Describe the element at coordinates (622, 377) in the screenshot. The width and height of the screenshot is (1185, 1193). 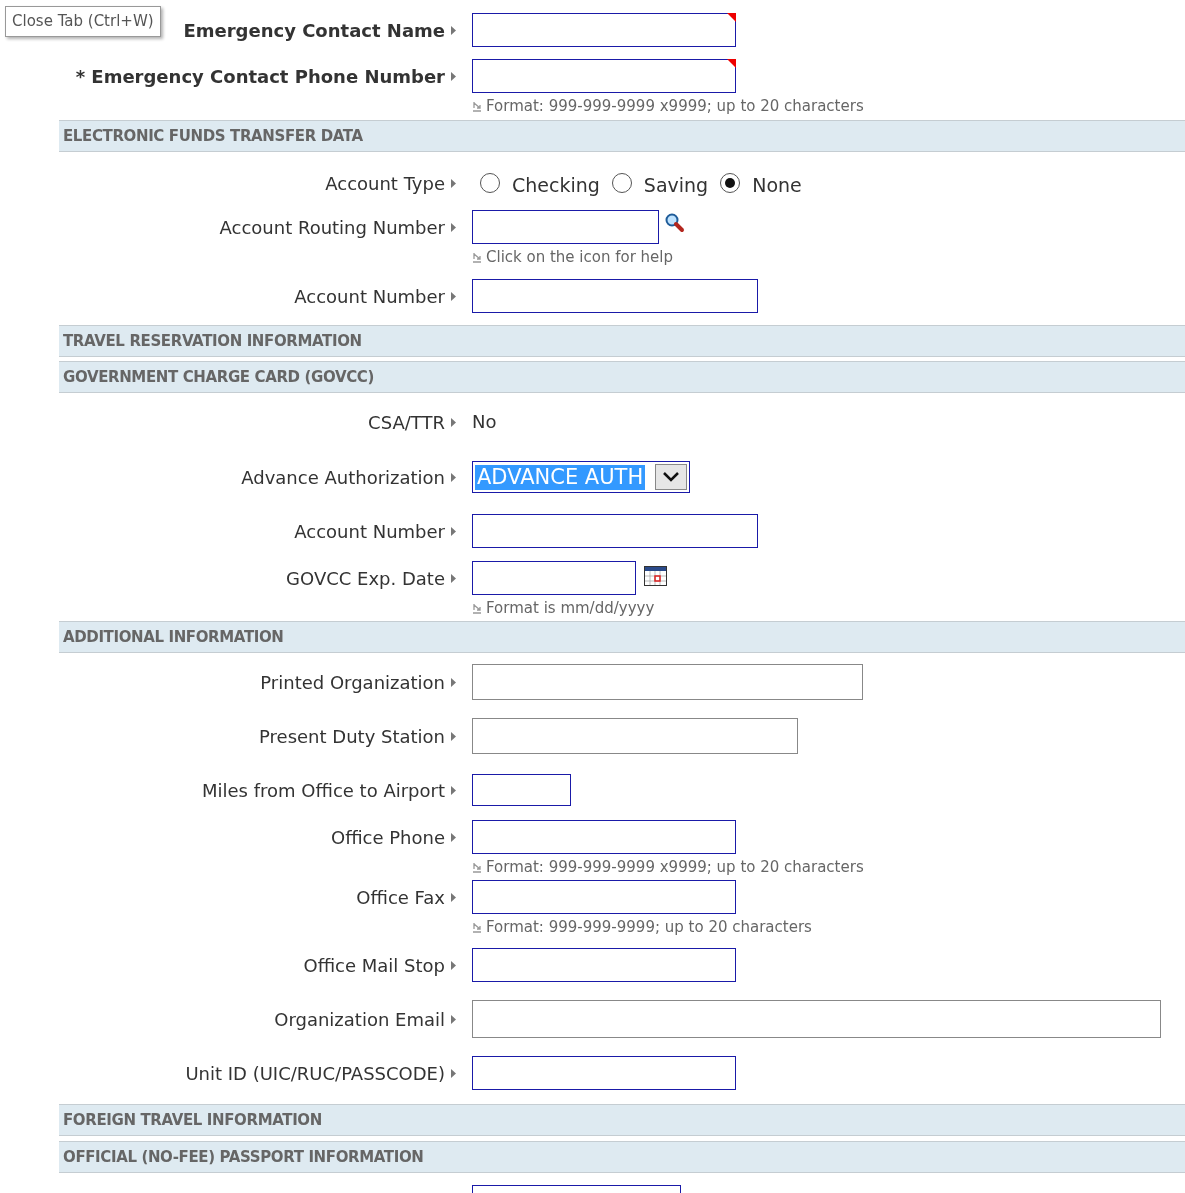
I see `section-header: GOVERNMENT CHARGE CARD (GOVCC)` at that location.